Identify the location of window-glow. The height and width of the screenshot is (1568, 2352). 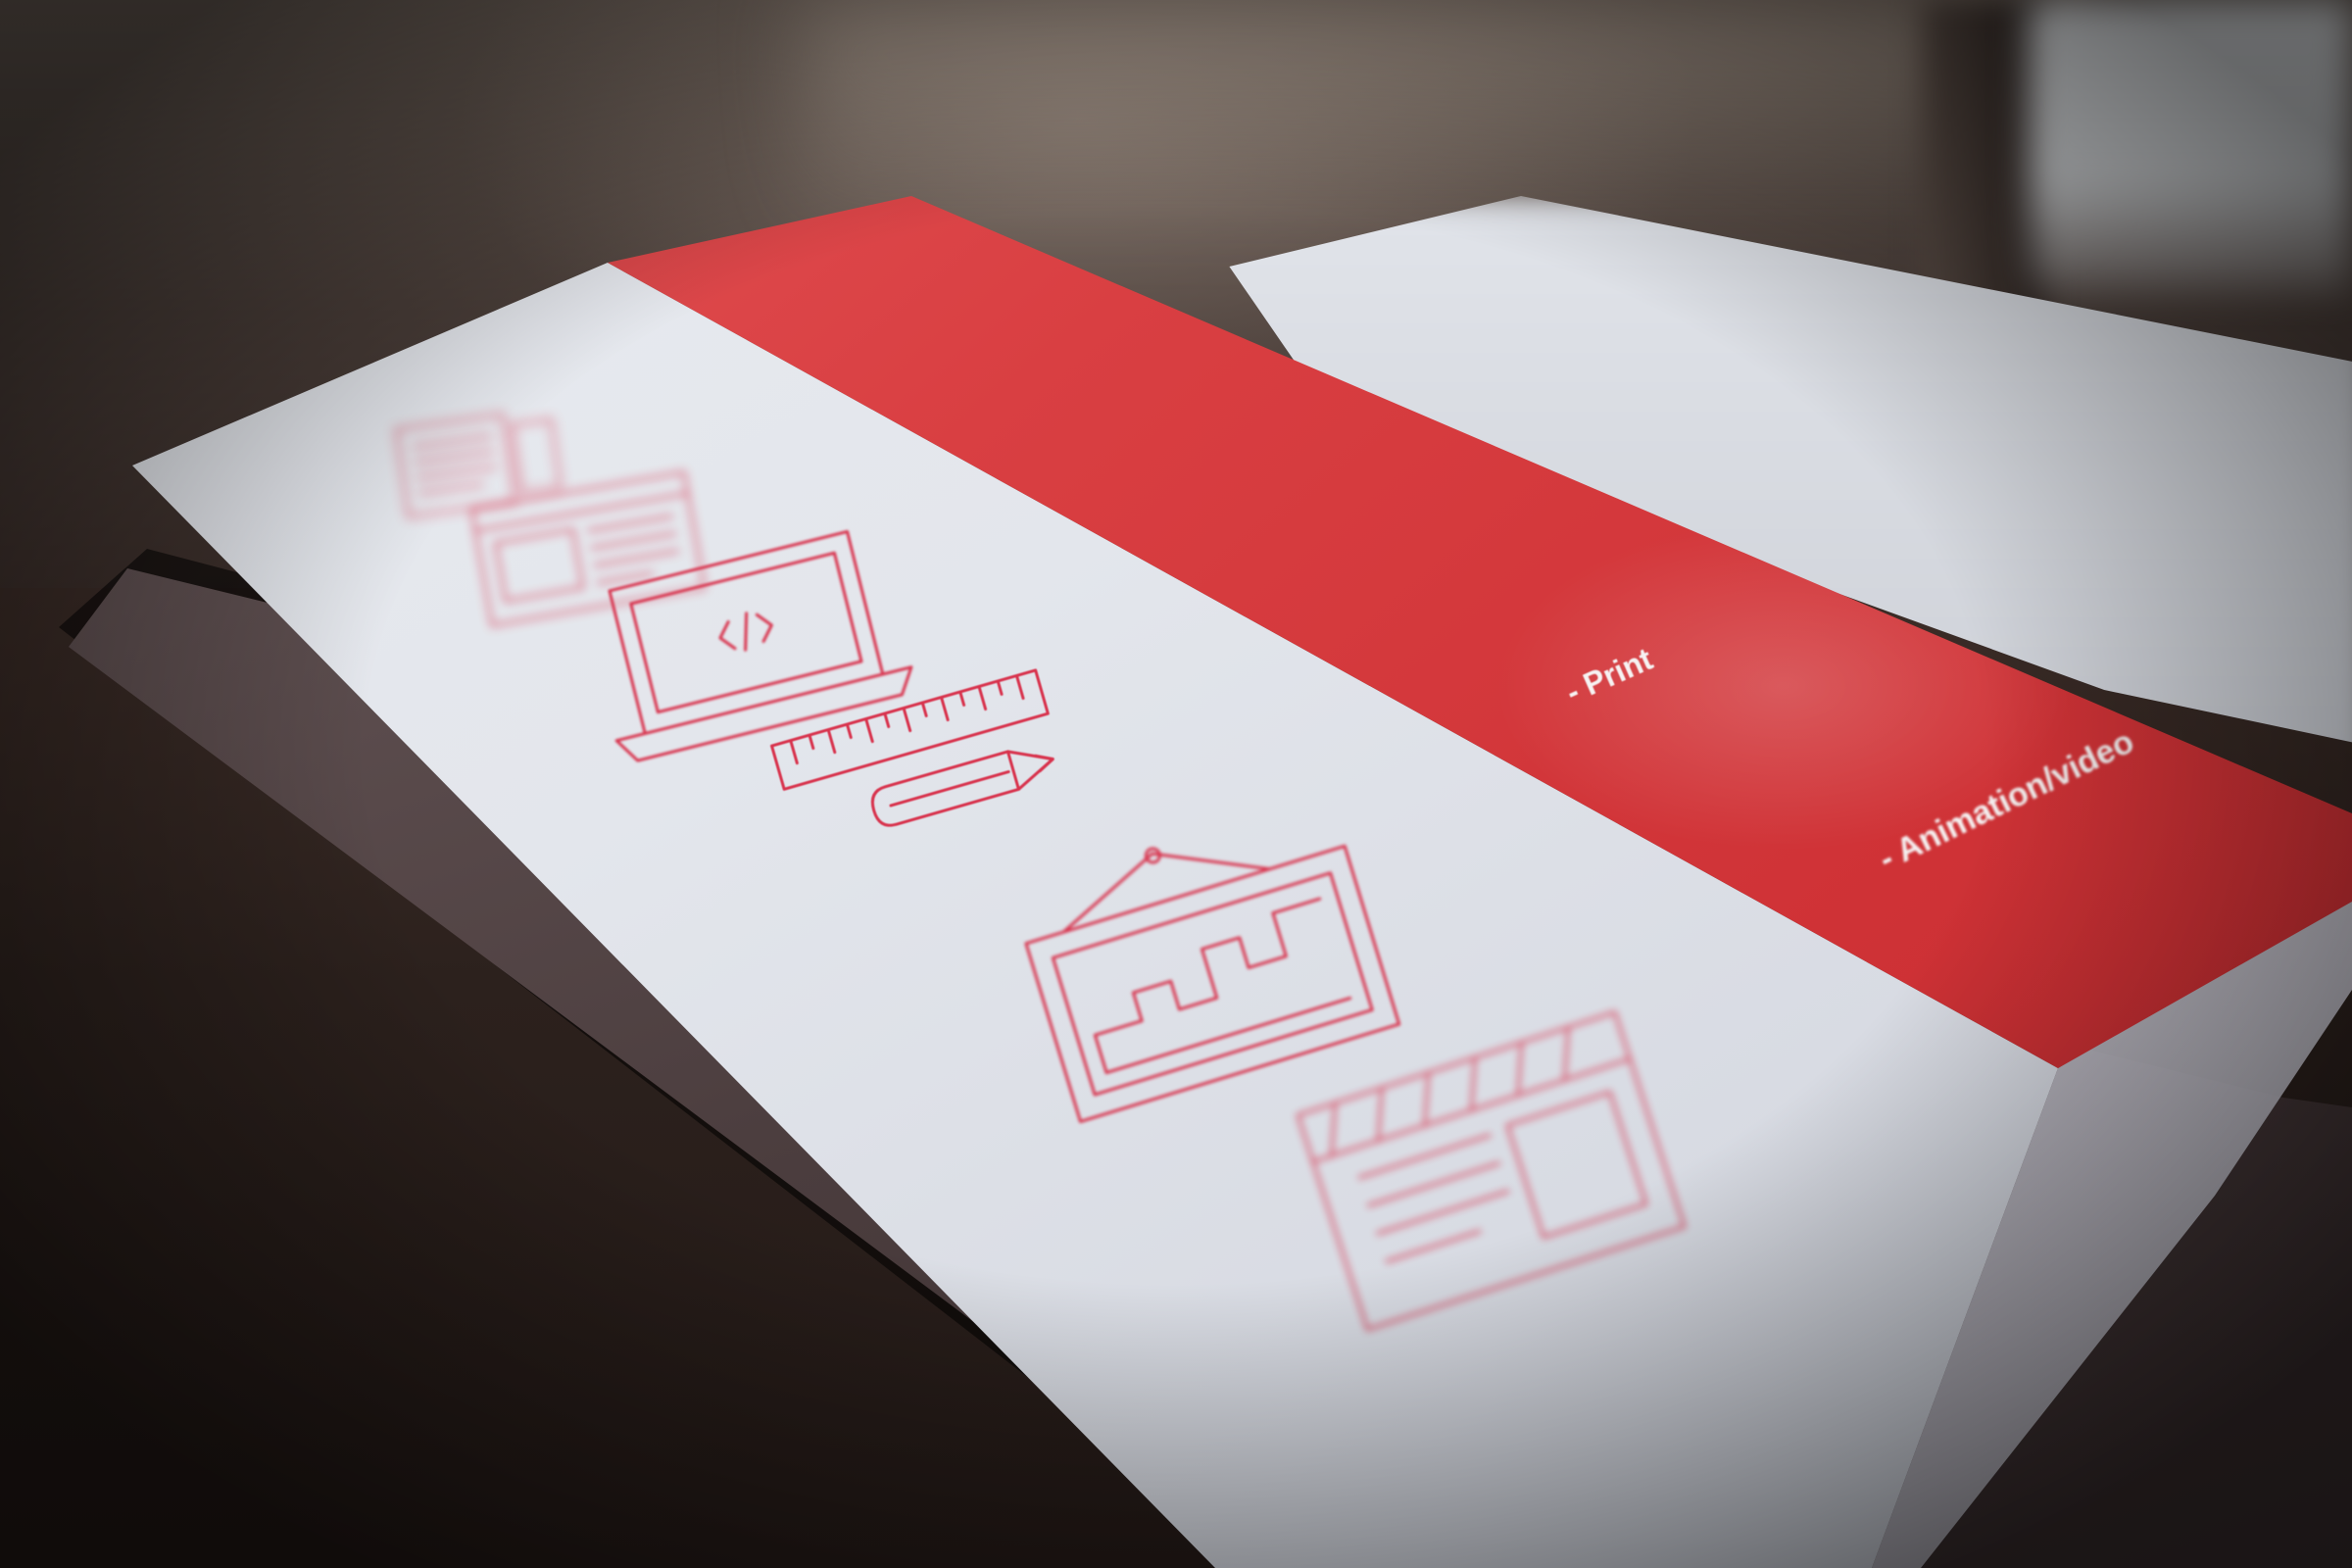
(2190, 147).